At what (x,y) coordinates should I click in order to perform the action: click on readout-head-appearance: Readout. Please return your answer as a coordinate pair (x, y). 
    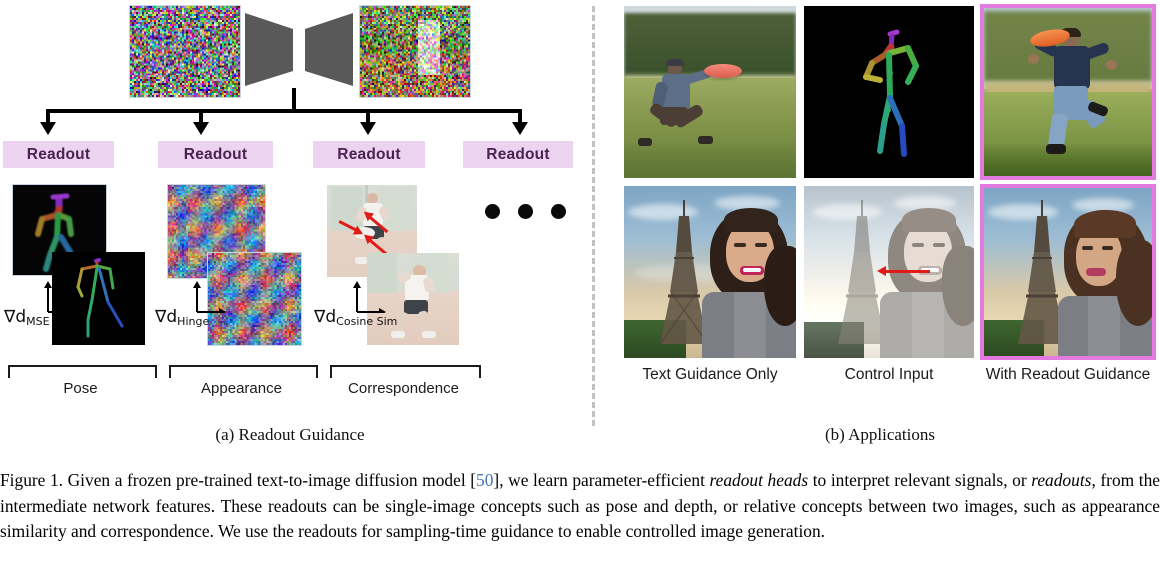
    Looking at the image, I should click on (215, 154).